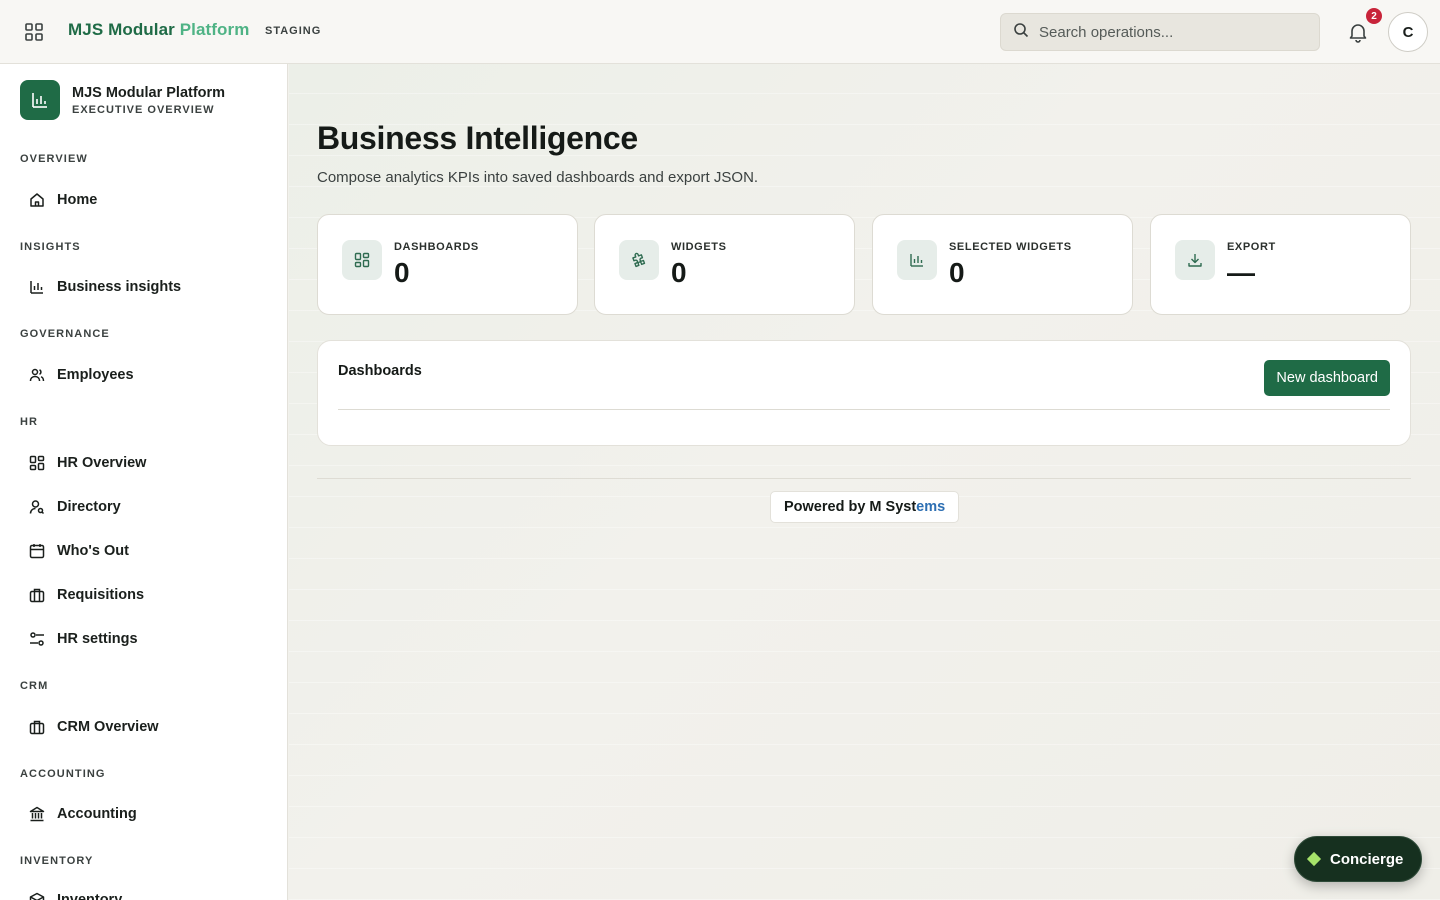  I want to click on section-accounting: ACCOUNTING, so click(63, 774).